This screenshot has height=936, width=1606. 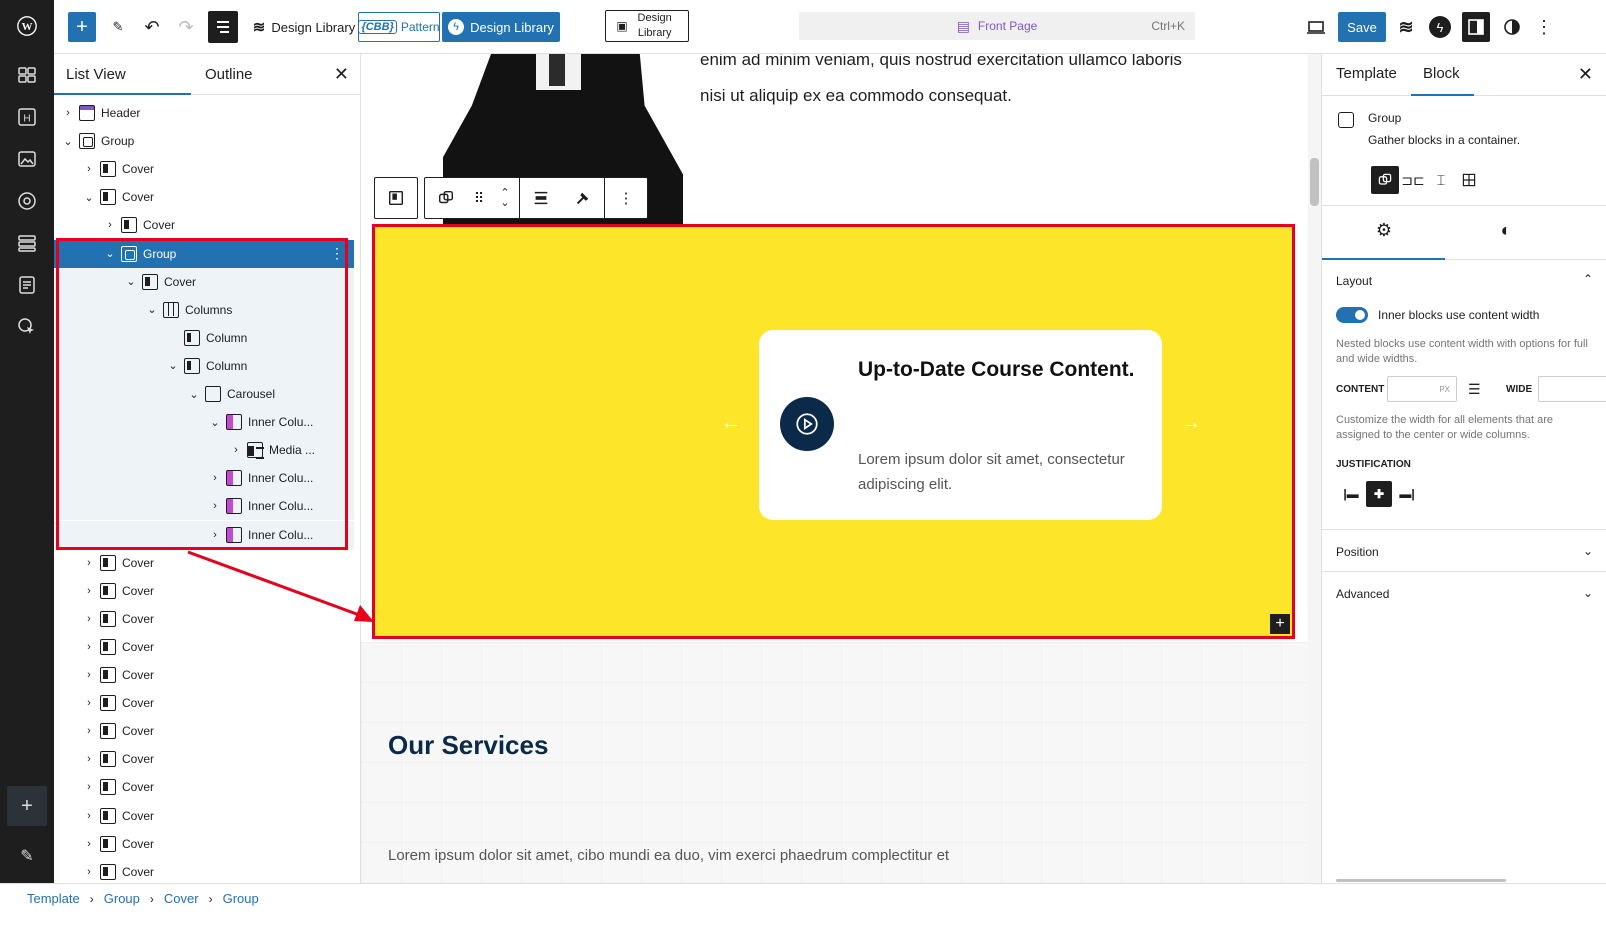 What do you see at coordinates (1476, 27) in the screenshot?
I see `settings-sidebar-icon` at bounding box center [1476, 27].